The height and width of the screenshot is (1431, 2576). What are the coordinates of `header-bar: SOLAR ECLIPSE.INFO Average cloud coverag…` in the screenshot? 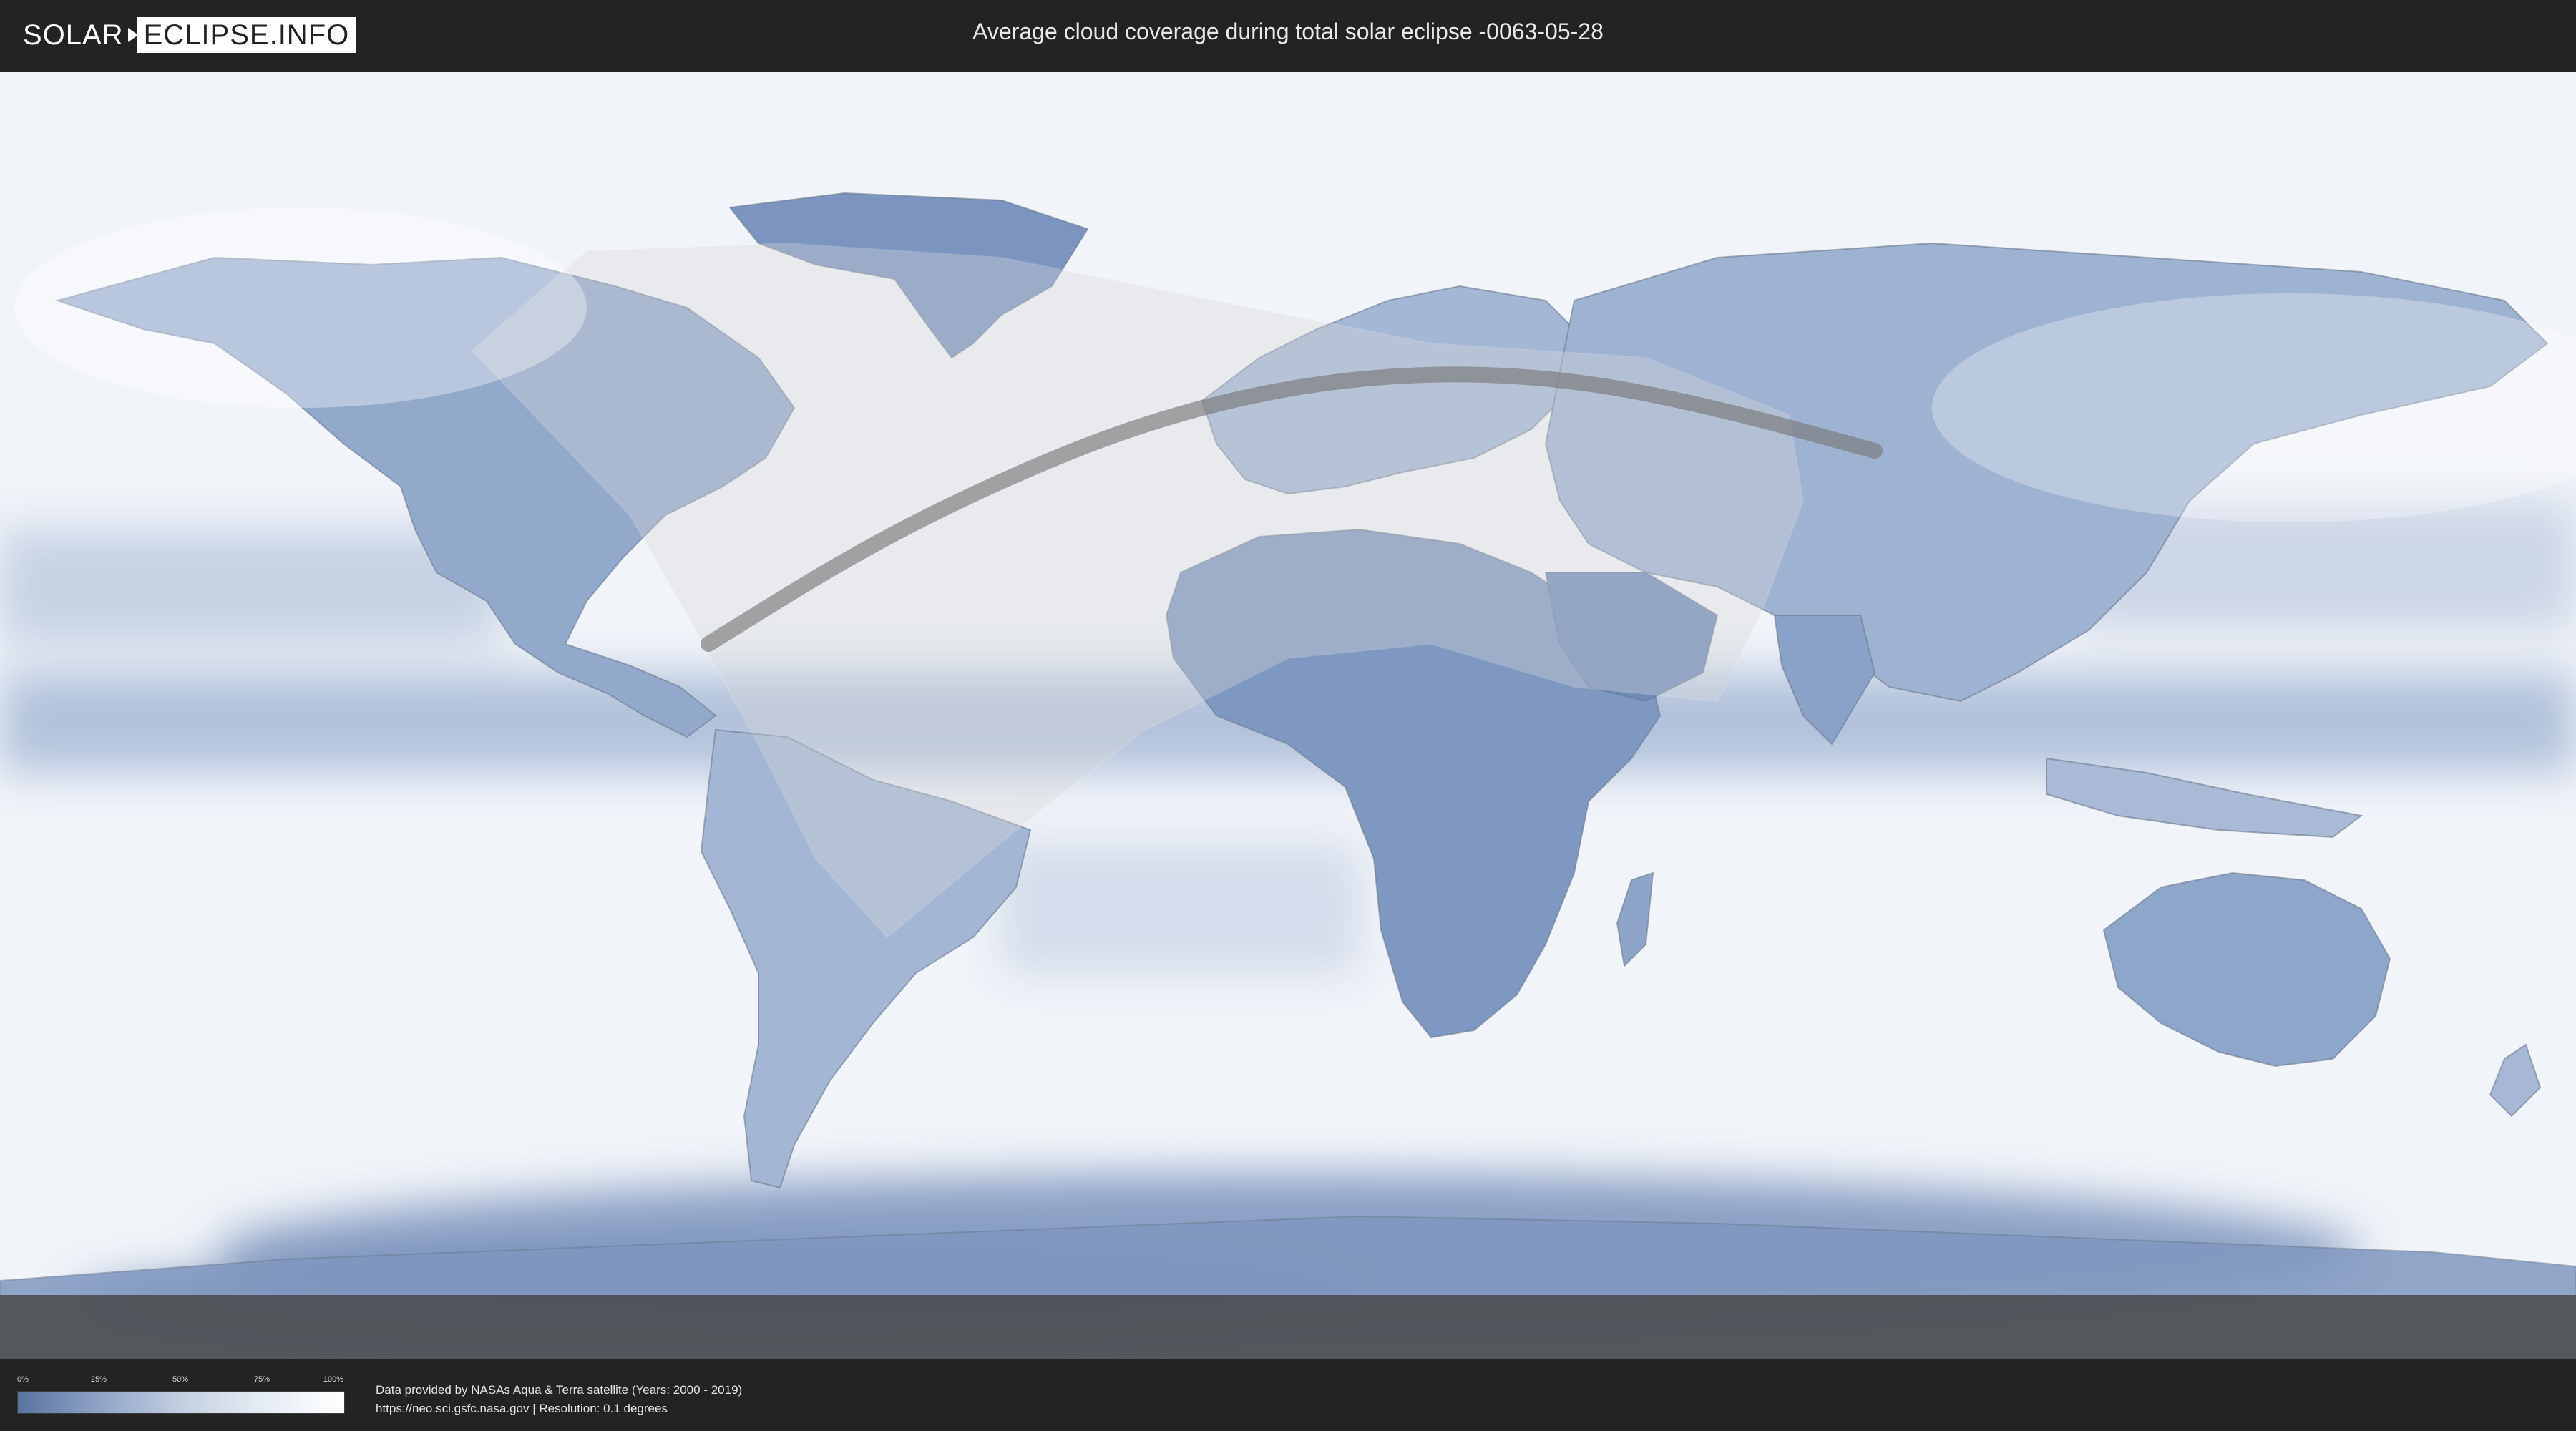 It's located at (1288, 36).